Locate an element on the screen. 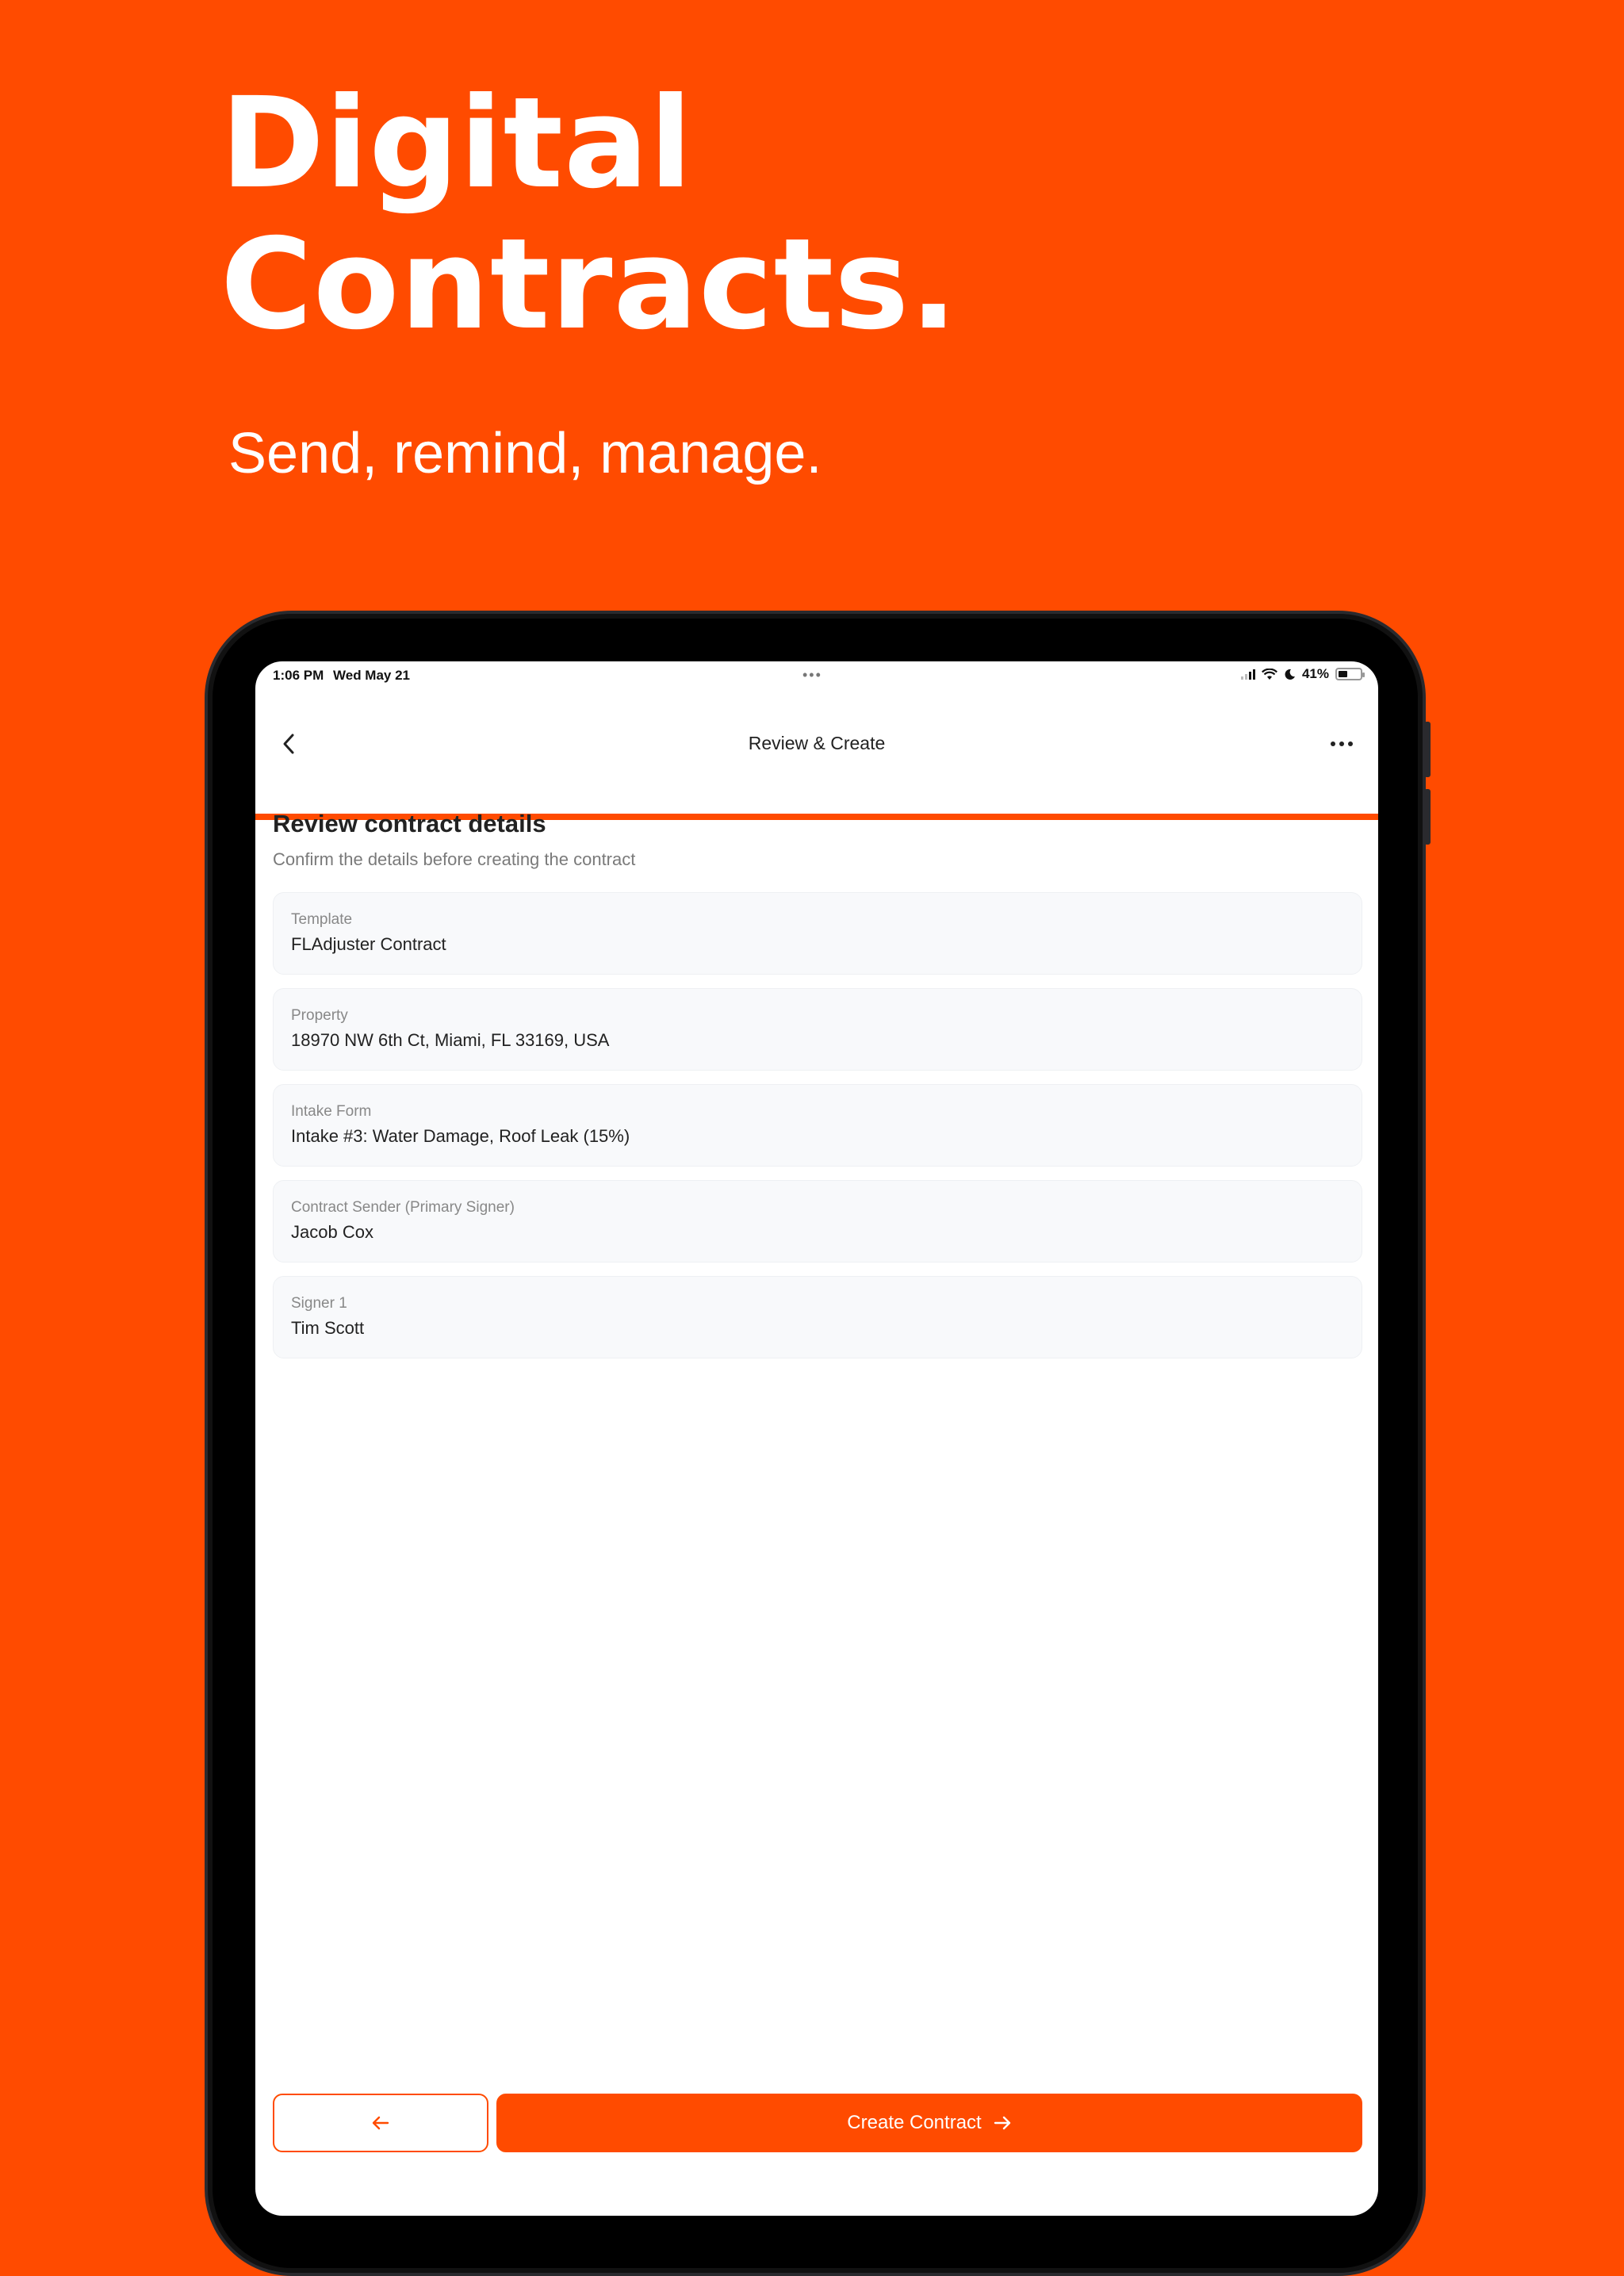 This screenshot has width=1624, height=2276. battery-icon is located at coordinates (1350, 674).